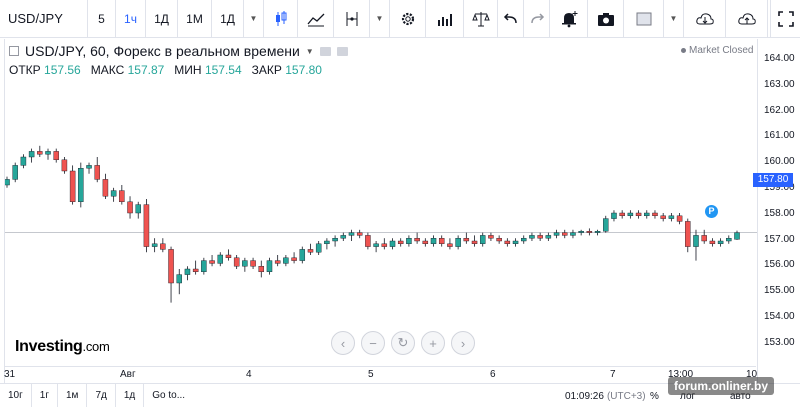  I want to click on volume-button, so click(445, 19).